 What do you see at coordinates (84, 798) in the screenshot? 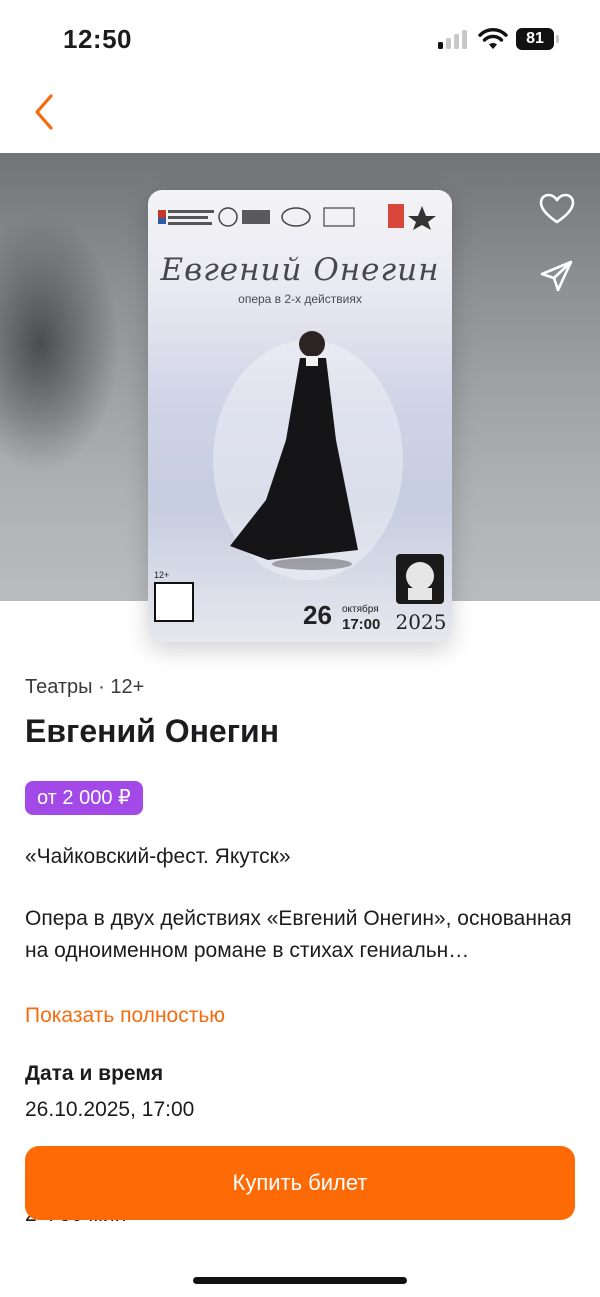
I see `price-badge: от 2 000 ₽` at bounding box center [84, 798].